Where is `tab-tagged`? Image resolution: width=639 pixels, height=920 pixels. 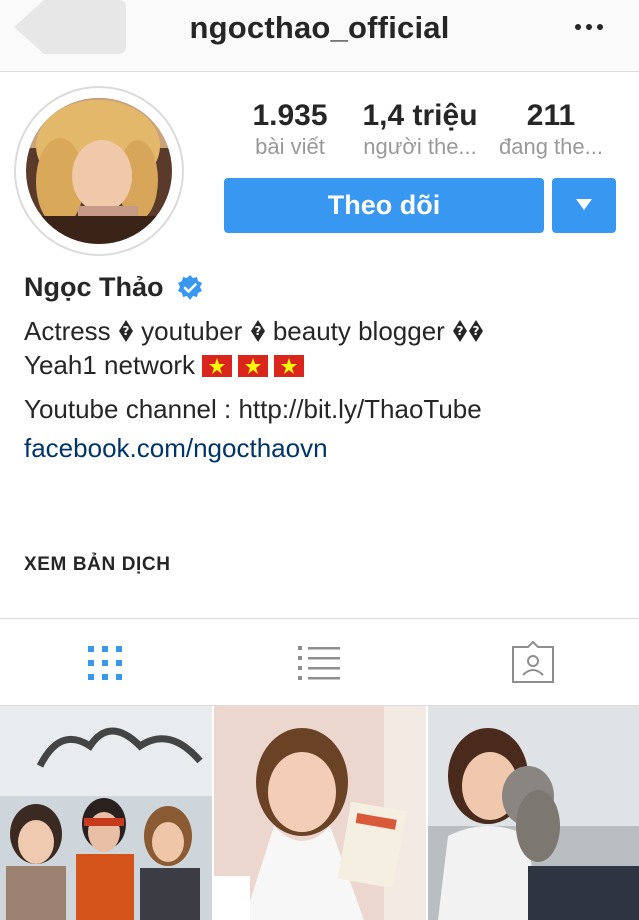 tab-tagged is located at coordinates (532, 663).